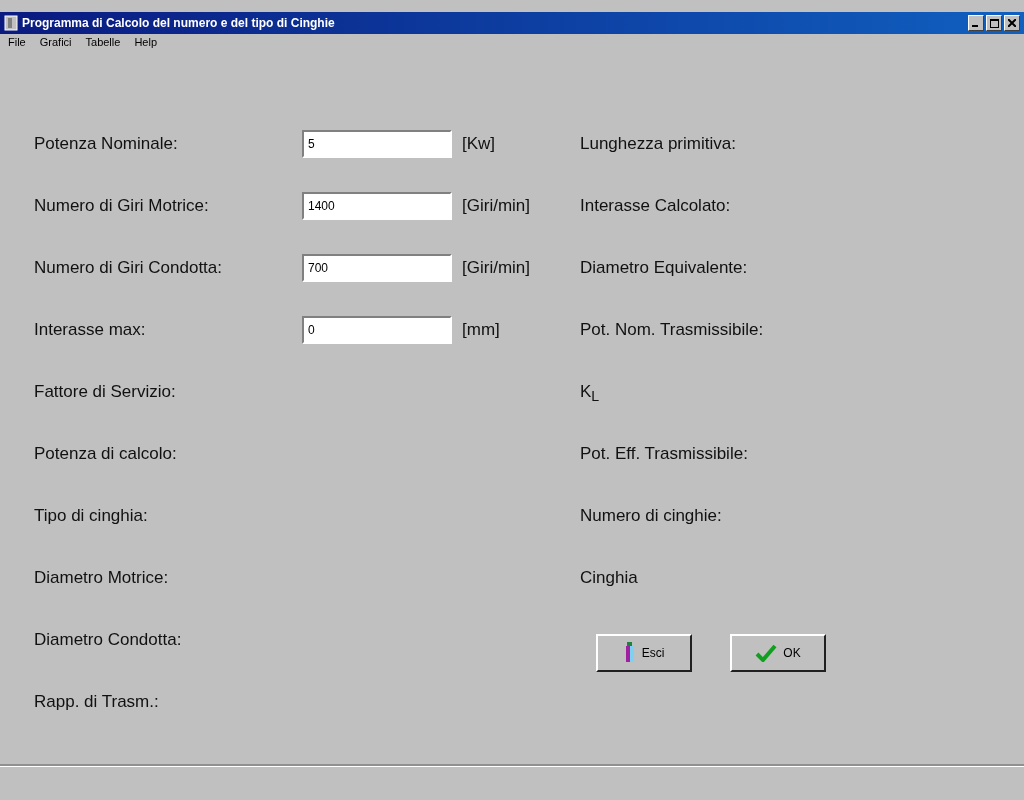  I want to click on close-icon, so click(1012, 23).